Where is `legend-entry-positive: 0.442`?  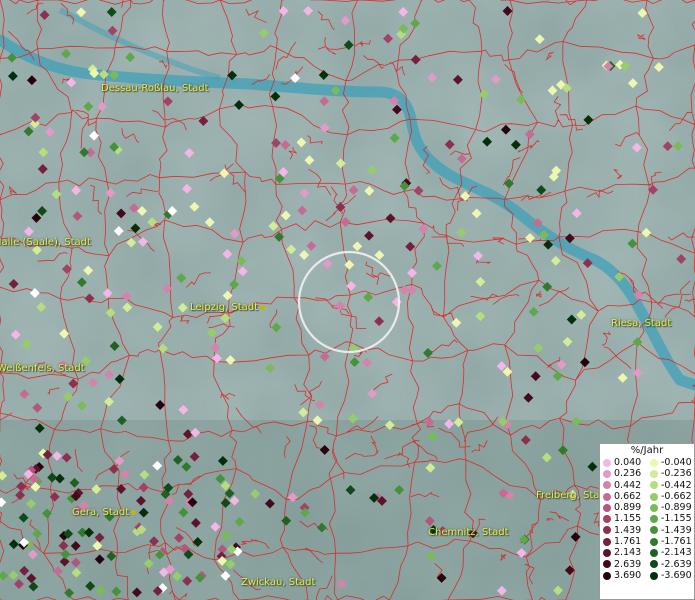 legend-entry-positive: 0.442 is located at coordinates (623, 485).